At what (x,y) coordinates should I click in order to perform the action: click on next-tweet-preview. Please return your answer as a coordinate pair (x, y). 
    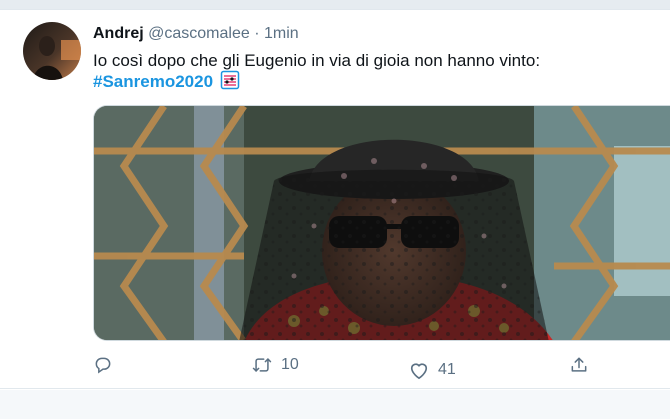
    Looking at the image, I should click on (335, 404).